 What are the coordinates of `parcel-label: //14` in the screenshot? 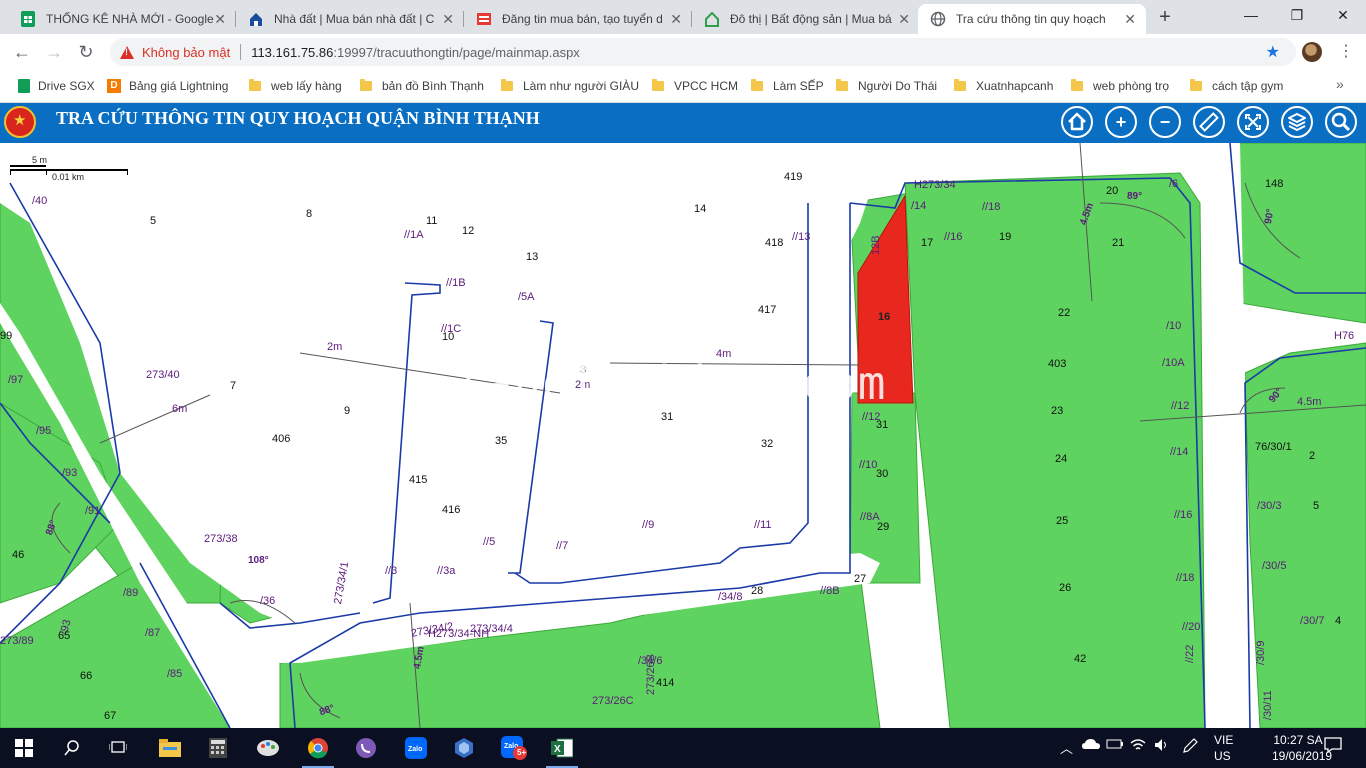 It's located at (1179, 452).